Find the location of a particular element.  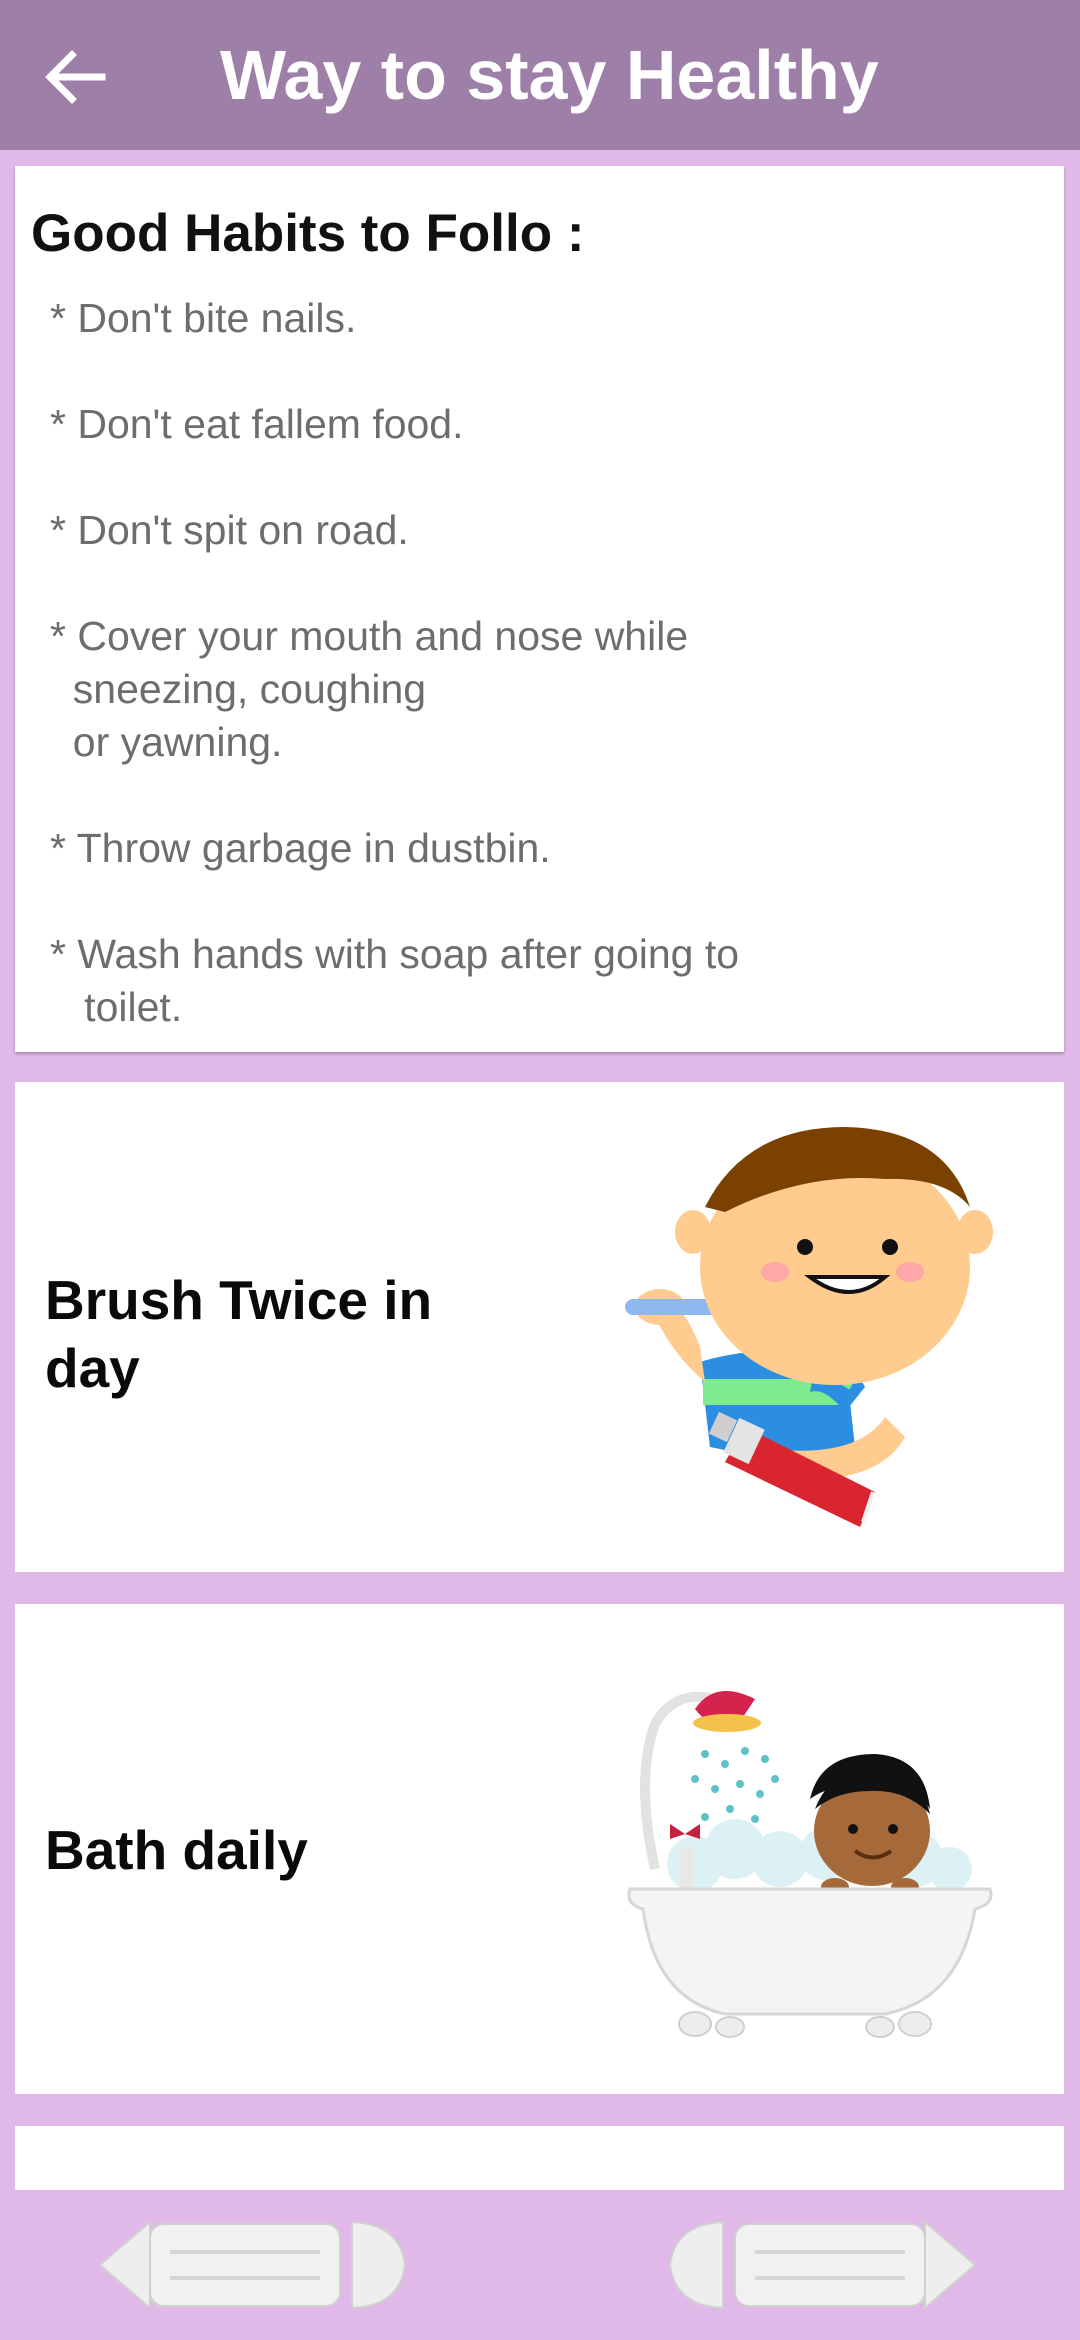

previous-arrow-icon is located at coordinates (252, 2265).